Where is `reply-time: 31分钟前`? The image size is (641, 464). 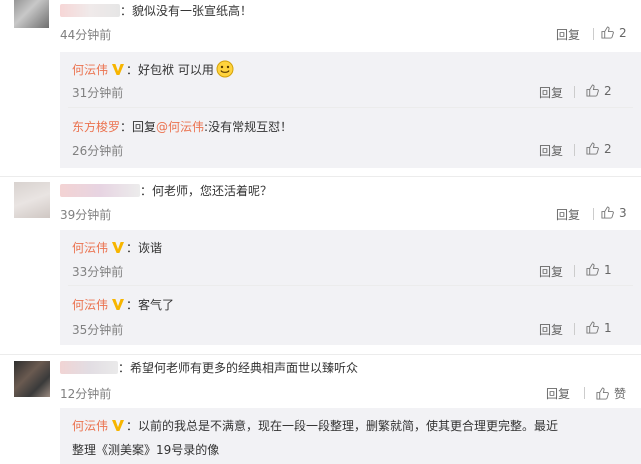
reply-time: 31分钟前 is located at coordinates (98, 93).